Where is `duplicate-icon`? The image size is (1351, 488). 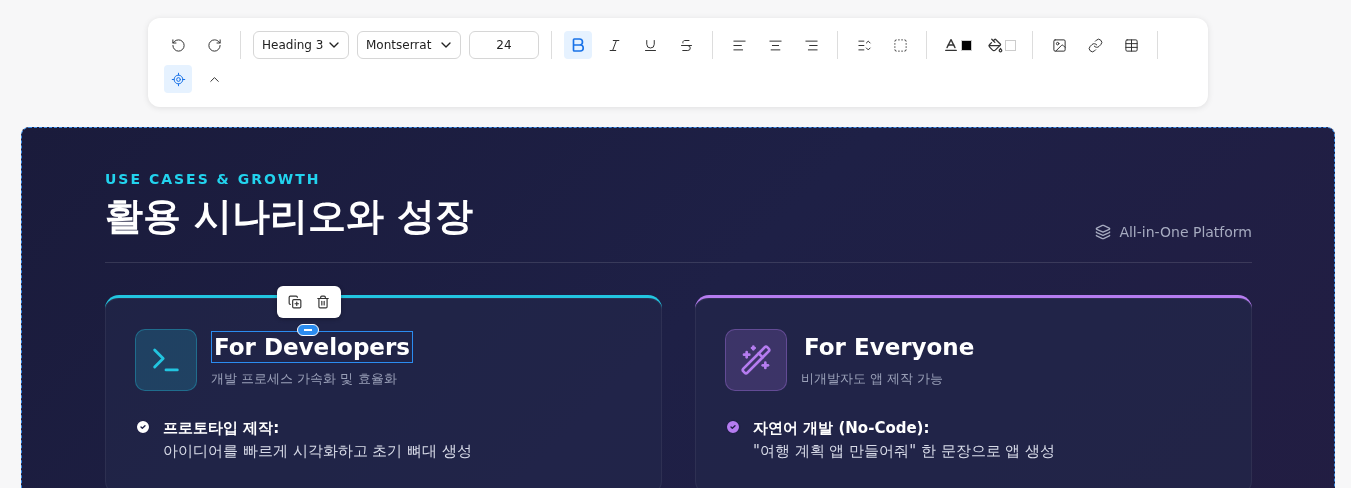
duplicate-icon is located at coordinates (295, 302).